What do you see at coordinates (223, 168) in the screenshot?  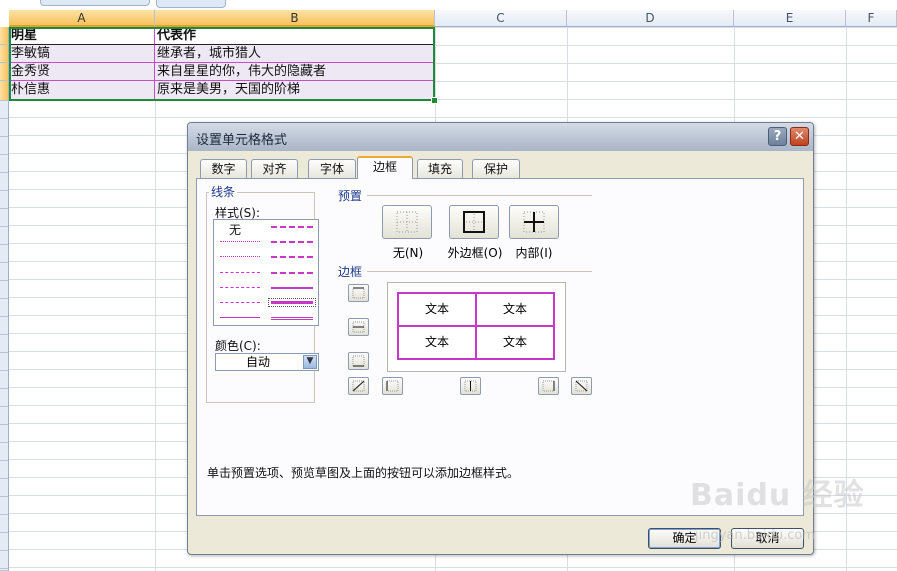 I see `tab-number: 数字` at bounding box center [223, 168].